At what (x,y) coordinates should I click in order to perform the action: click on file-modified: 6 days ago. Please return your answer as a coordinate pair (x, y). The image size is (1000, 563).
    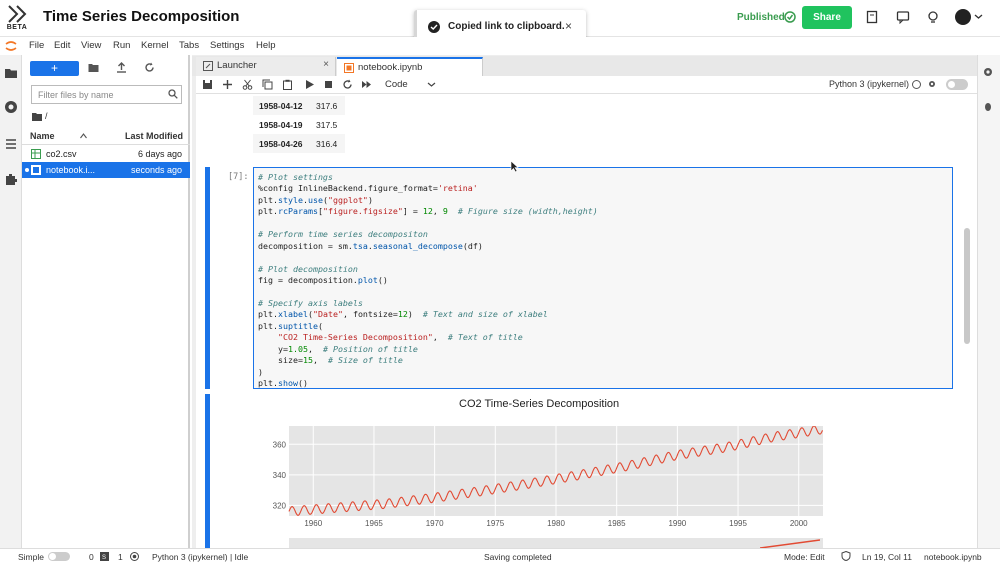
    Looking at the image, I should click on (159, 154).